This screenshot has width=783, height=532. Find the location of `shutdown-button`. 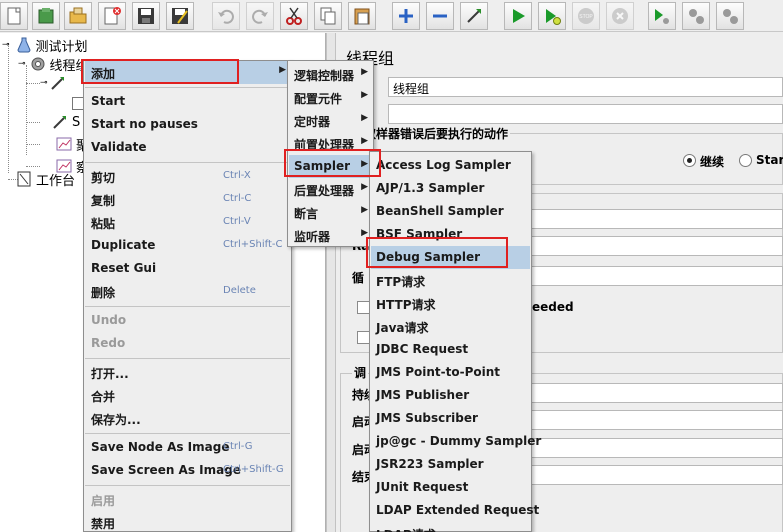

shutdown-button is located at coordinates (620, 16).